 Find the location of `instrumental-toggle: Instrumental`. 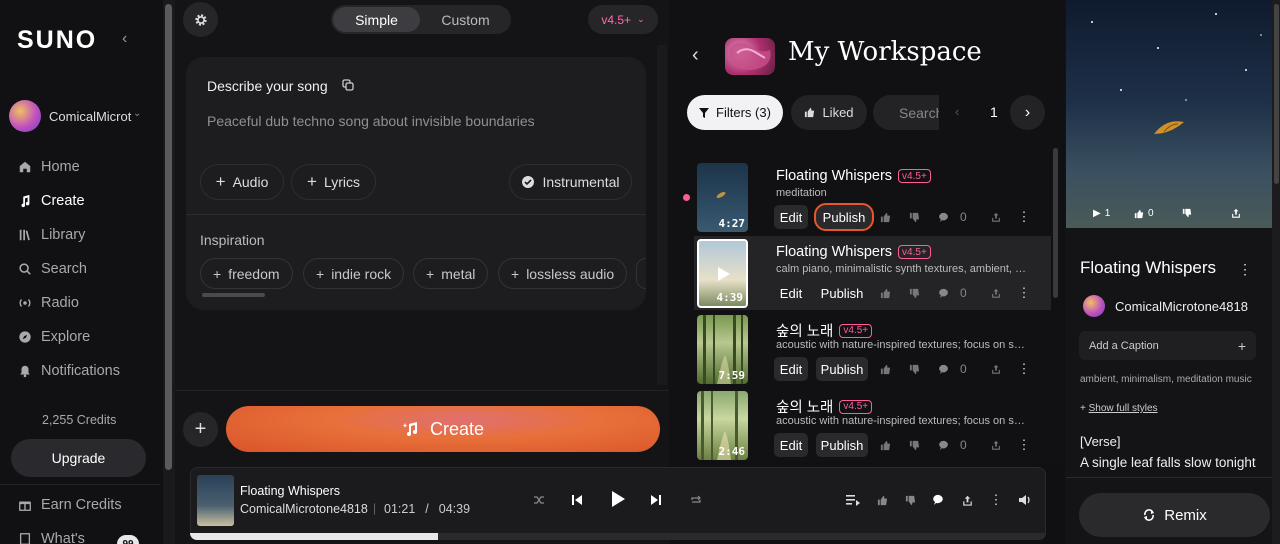

instrumental-toggle: Instrumental is located at coordinates (570, 182).